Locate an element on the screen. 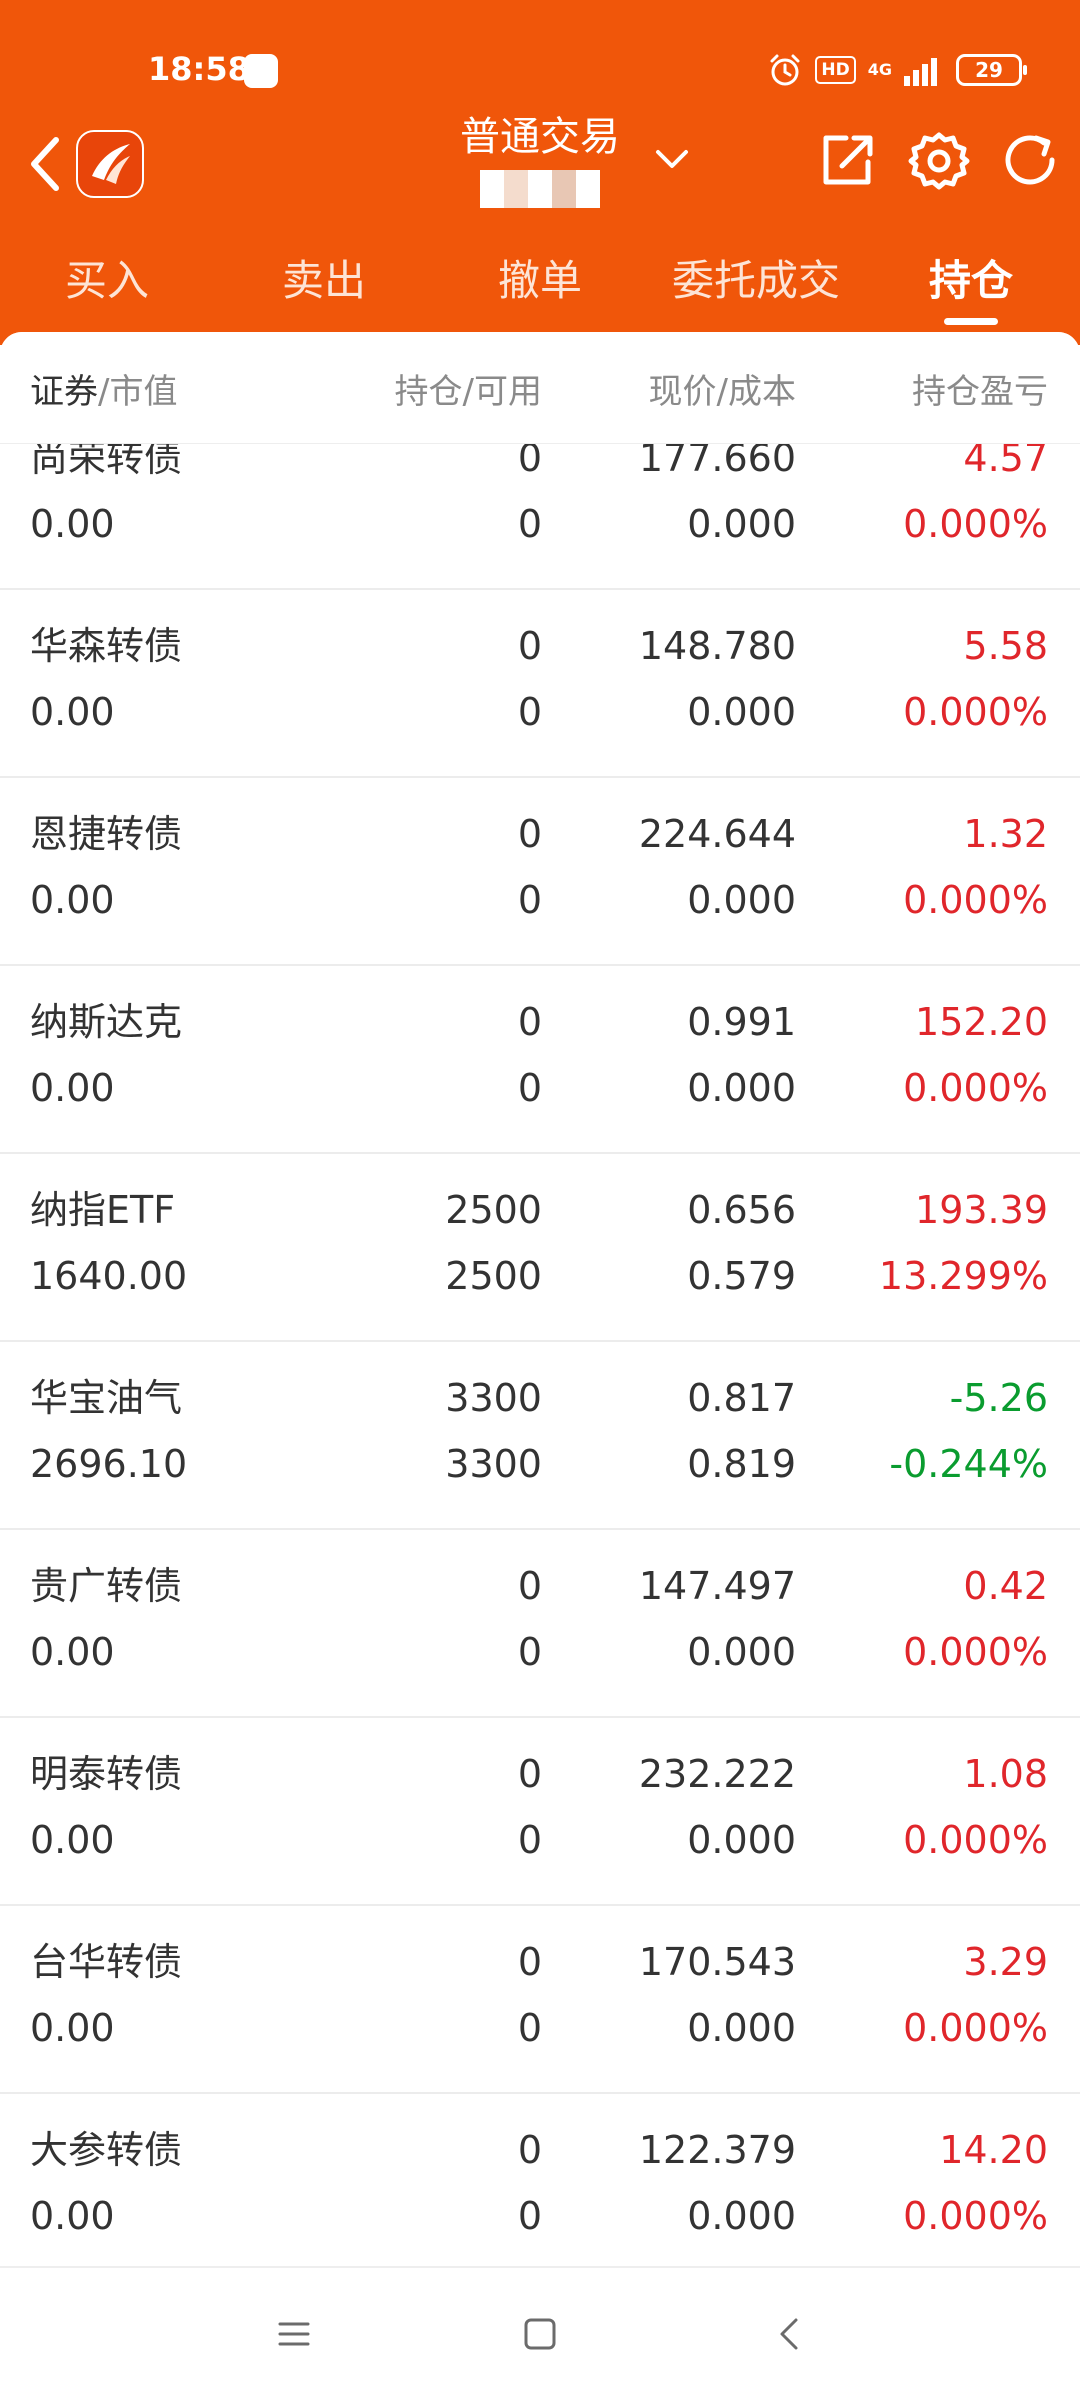 This screenshot has height=2400, width=1080. position-row: 大参转债 0.00 0 0 122.379 0.000 14.20 0.000% is located at coordinates (540, 2180).